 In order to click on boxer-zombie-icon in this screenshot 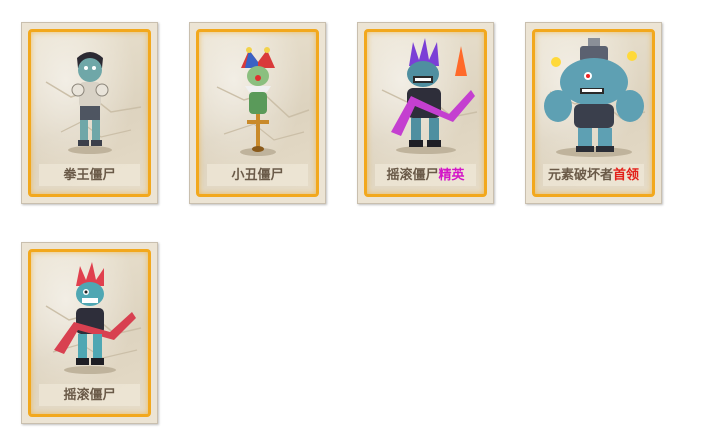, I will do `click(89, 103)`.